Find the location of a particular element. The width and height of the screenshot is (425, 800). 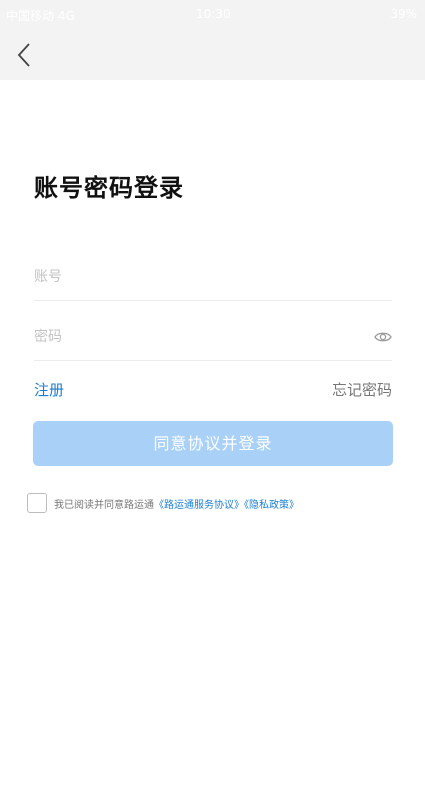

agreement-text: 我已阅读并同意路运通《路运通服务协议》《隐私政策》 is located at coordinates (176, 503).